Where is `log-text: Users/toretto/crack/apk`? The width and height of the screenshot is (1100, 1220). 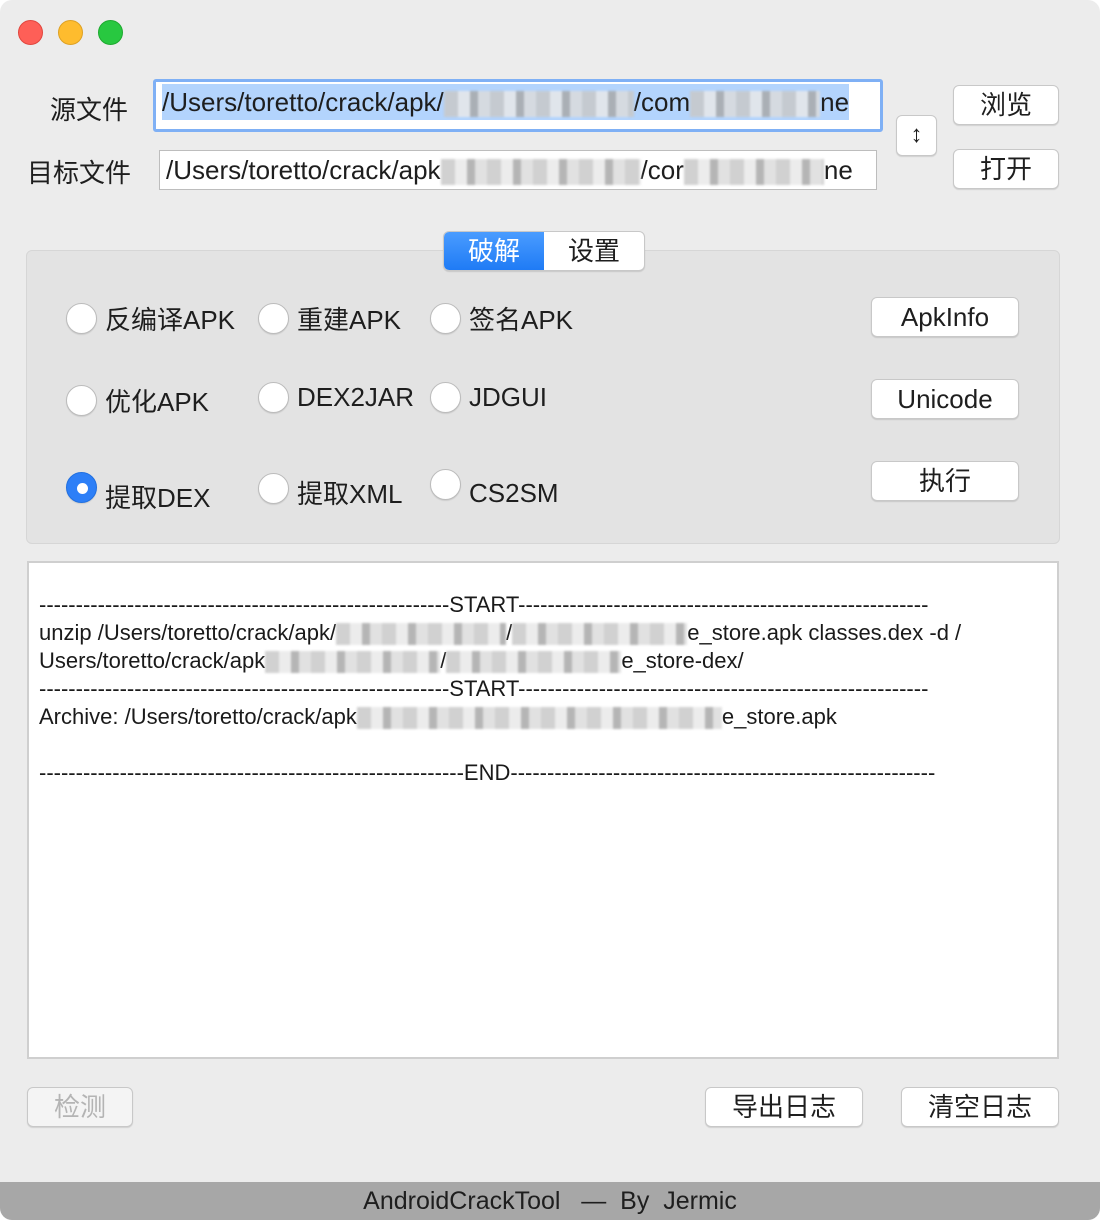
log-text: Users/toretto/crack/apk is located at coordinates (152, 660).